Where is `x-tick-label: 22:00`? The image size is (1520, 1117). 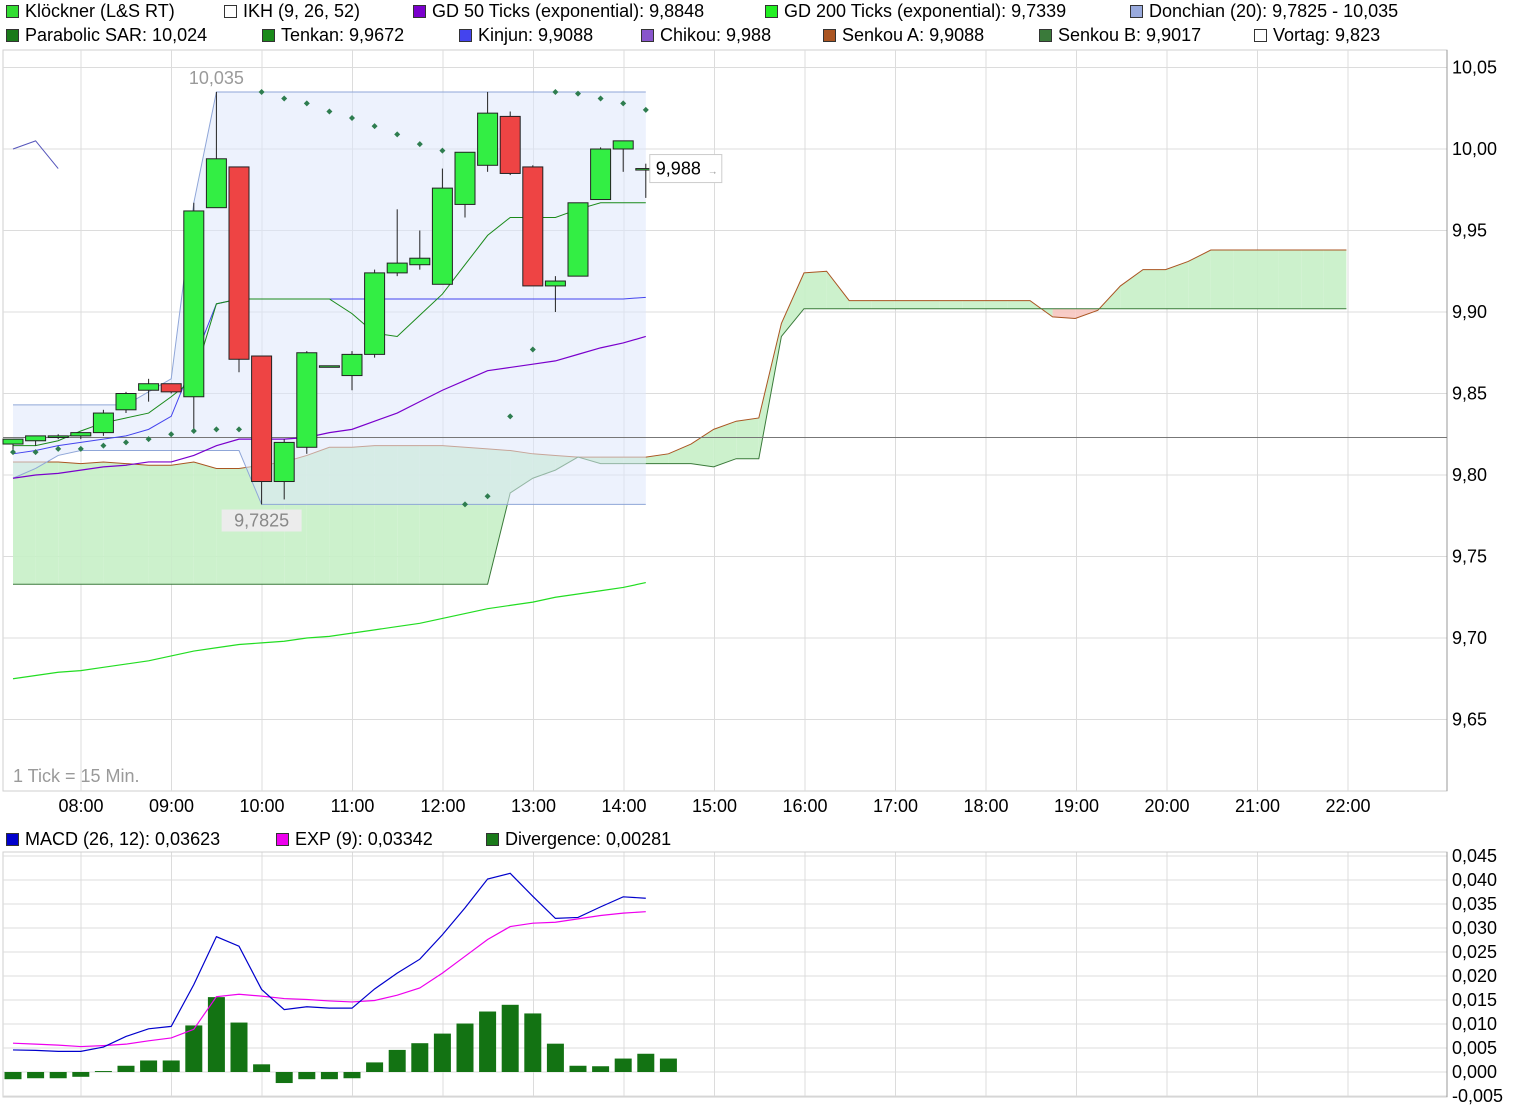 x-tick-label: 22:00 is located at coordinates (1347, 806).